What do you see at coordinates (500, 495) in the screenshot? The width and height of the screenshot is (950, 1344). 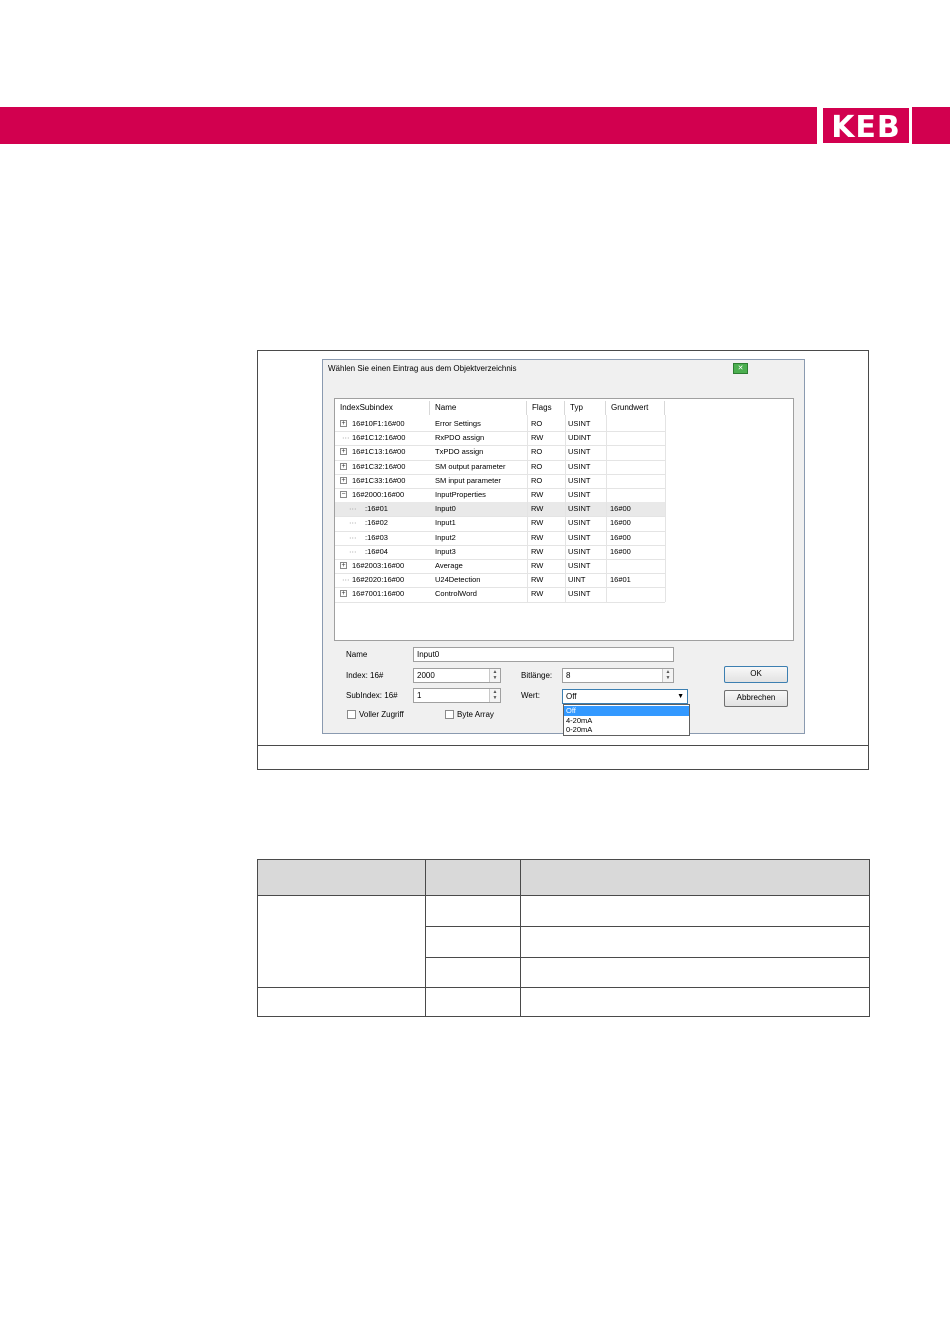 I see `list-item: −16#2000:16#00 InputProperties RW USINT` at bounding box center [500, 495].